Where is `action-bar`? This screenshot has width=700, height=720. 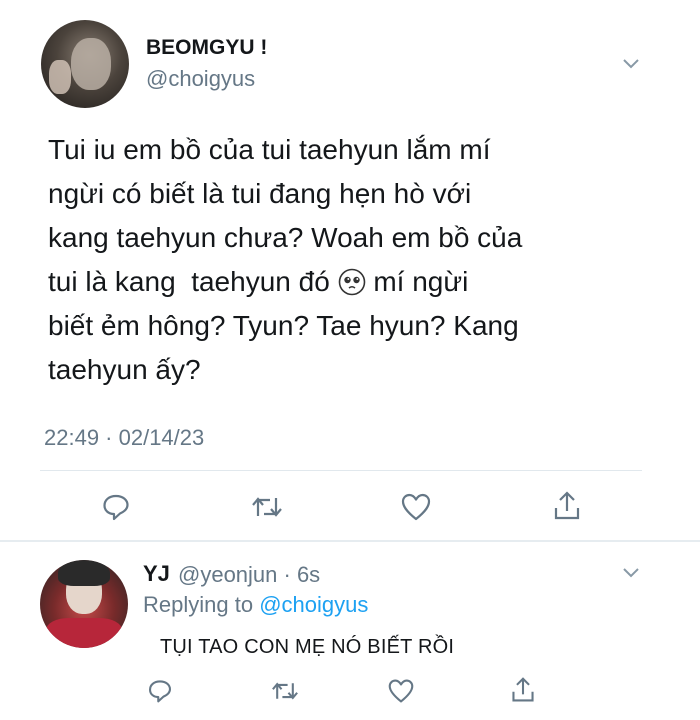
action-bar is located at coordinates (350, 506).